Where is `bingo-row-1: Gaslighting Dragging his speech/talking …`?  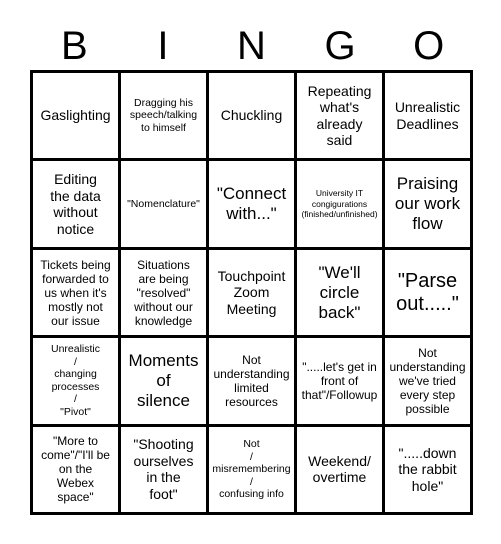 bingo-row-1: Gaslighting Dragging his speech/talking … is located at coordinates (253, 117).